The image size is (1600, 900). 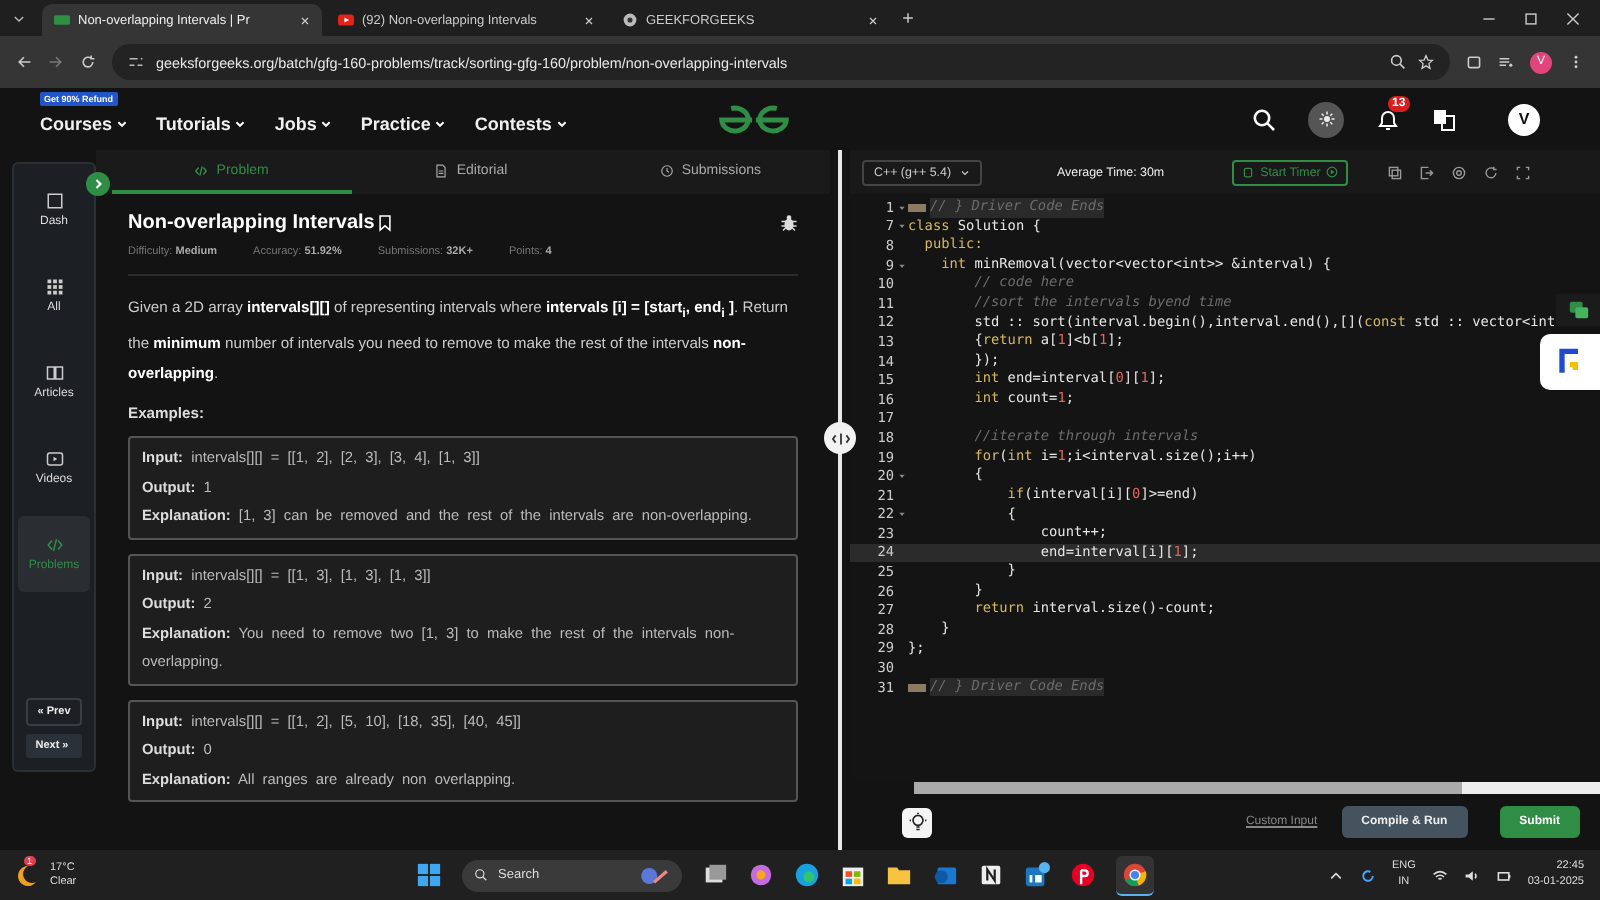 I want to click on problem-title: Non-overlapping Intervals, so click(x=251, y=222).